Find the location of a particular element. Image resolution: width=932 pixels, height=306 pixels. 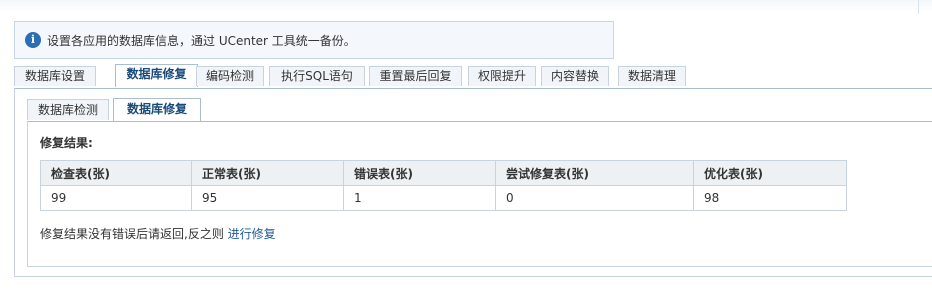

table-row: 99 95 1 0 98 is located at coordinates (443, 198).